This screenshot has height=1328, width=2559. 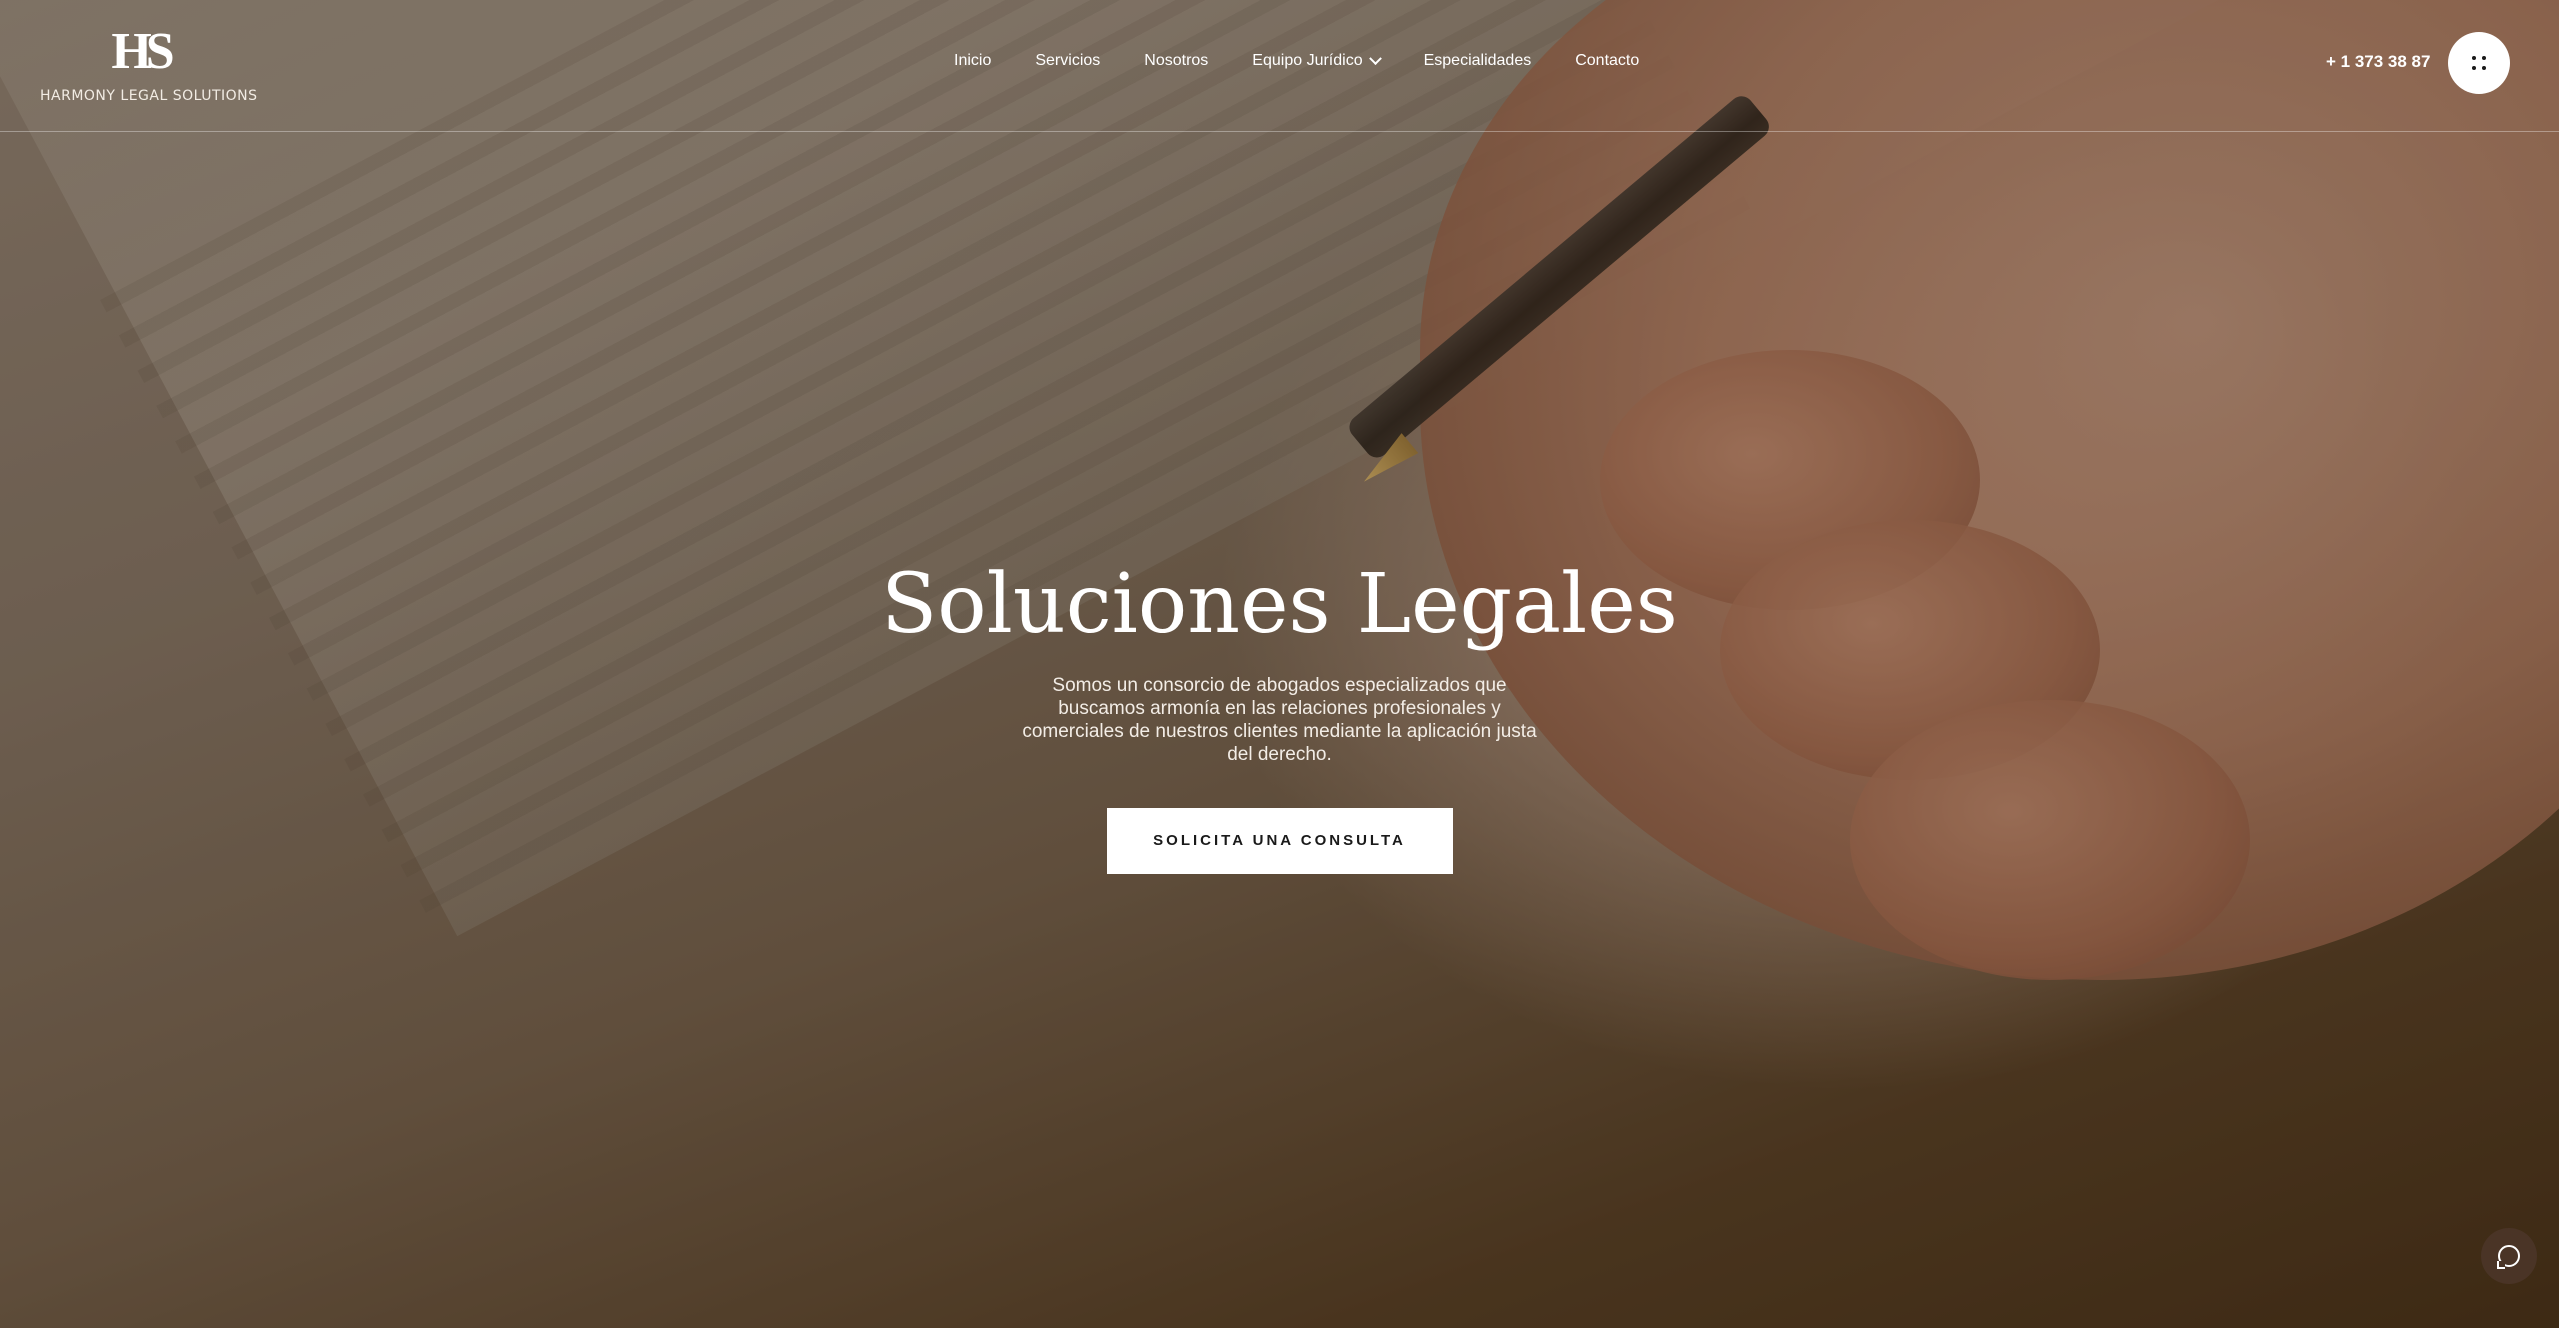 What do you see at coordinates (1375, 58) in the screenshot?
I see `chevron-down-icon` at bounding box center [1375, 58].